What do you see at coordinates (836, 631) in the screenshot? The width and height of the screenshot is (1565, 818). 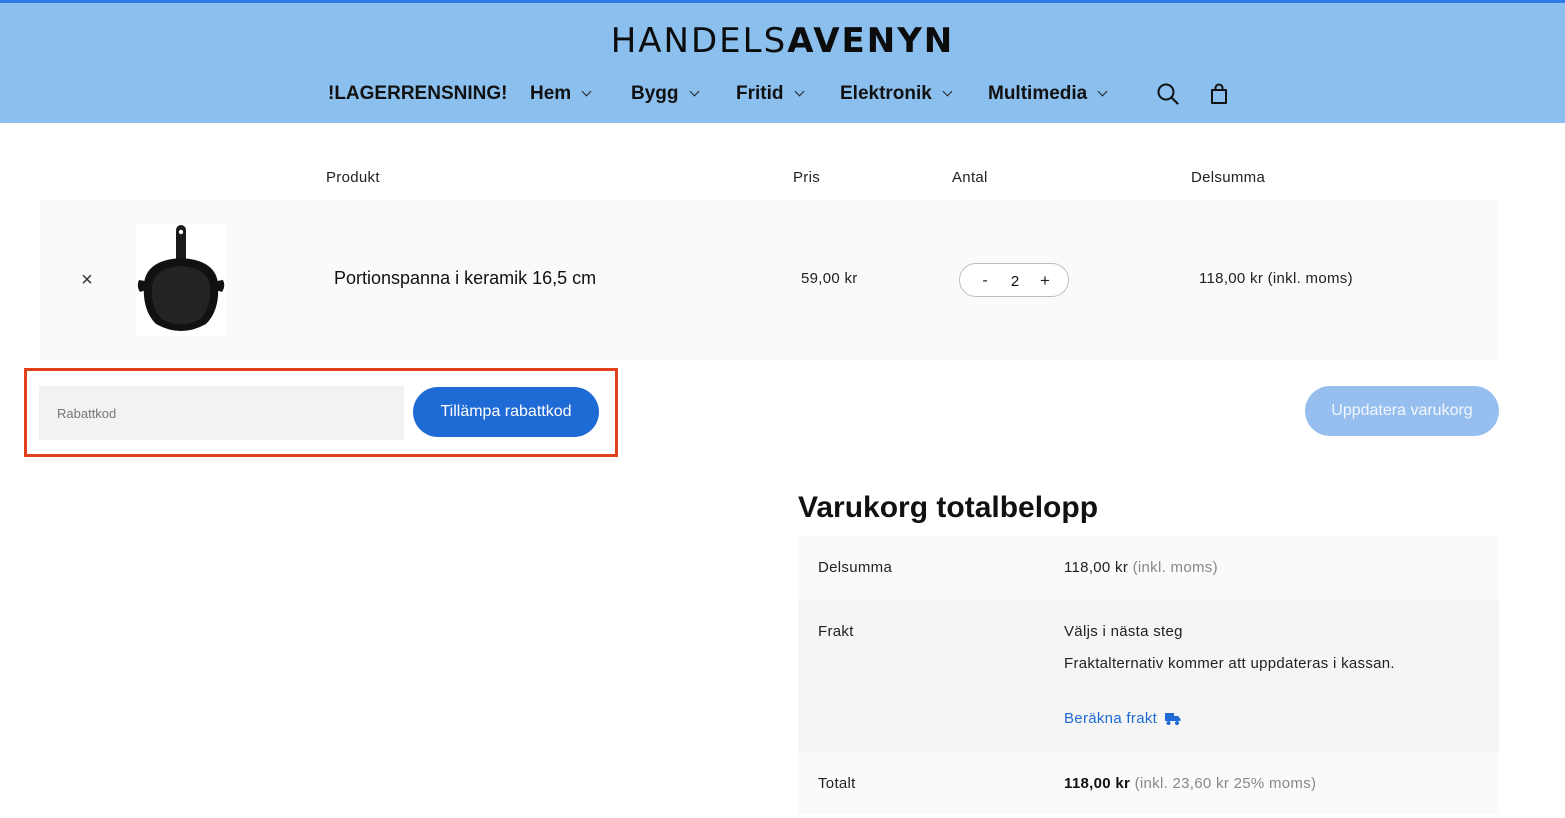 I see `shipping-label: Frakt` at bounding box center [836, 631].